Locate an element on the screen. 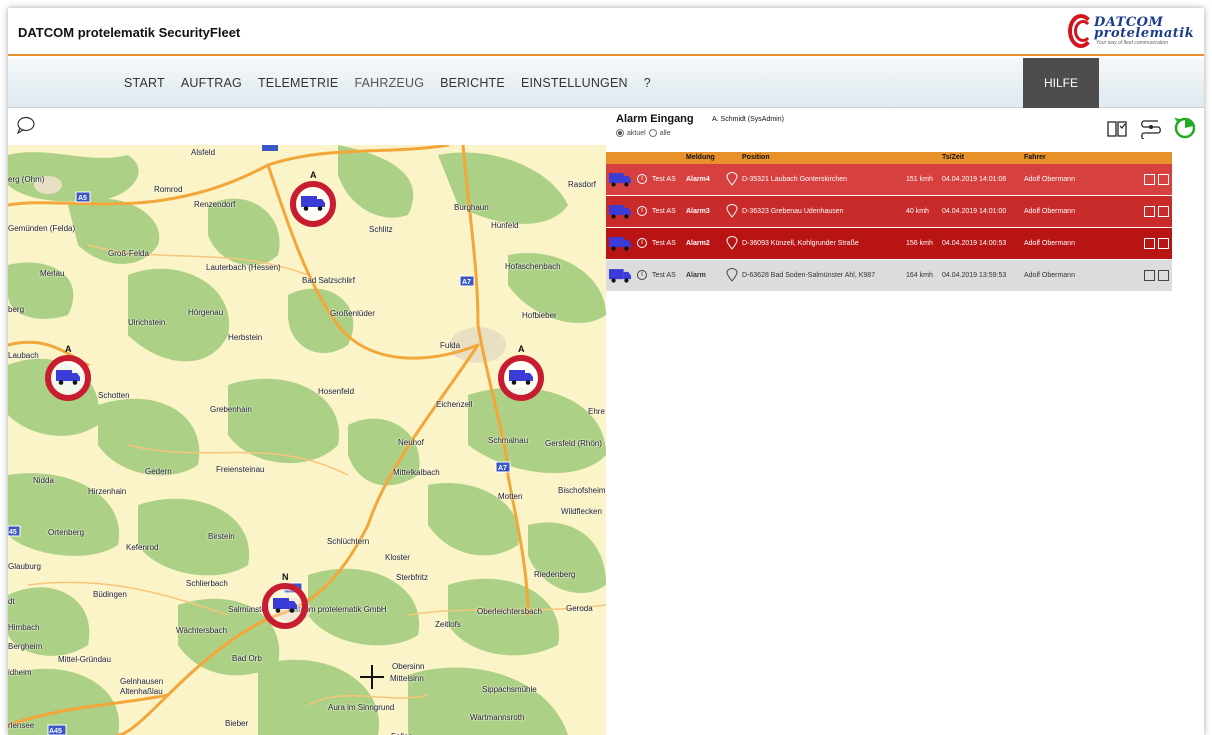 This screenshot has height=735, width=1212. refresh-timer-icon is located at coordinates (1185, 128).